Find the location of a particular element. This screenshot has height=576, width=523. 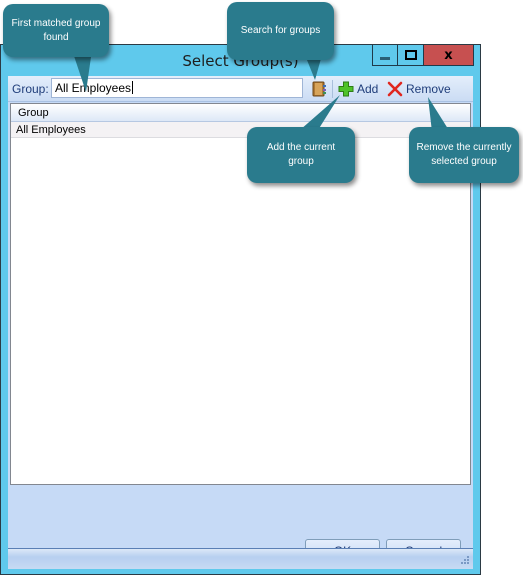

close-button: x is located at coordinates (449, 55).